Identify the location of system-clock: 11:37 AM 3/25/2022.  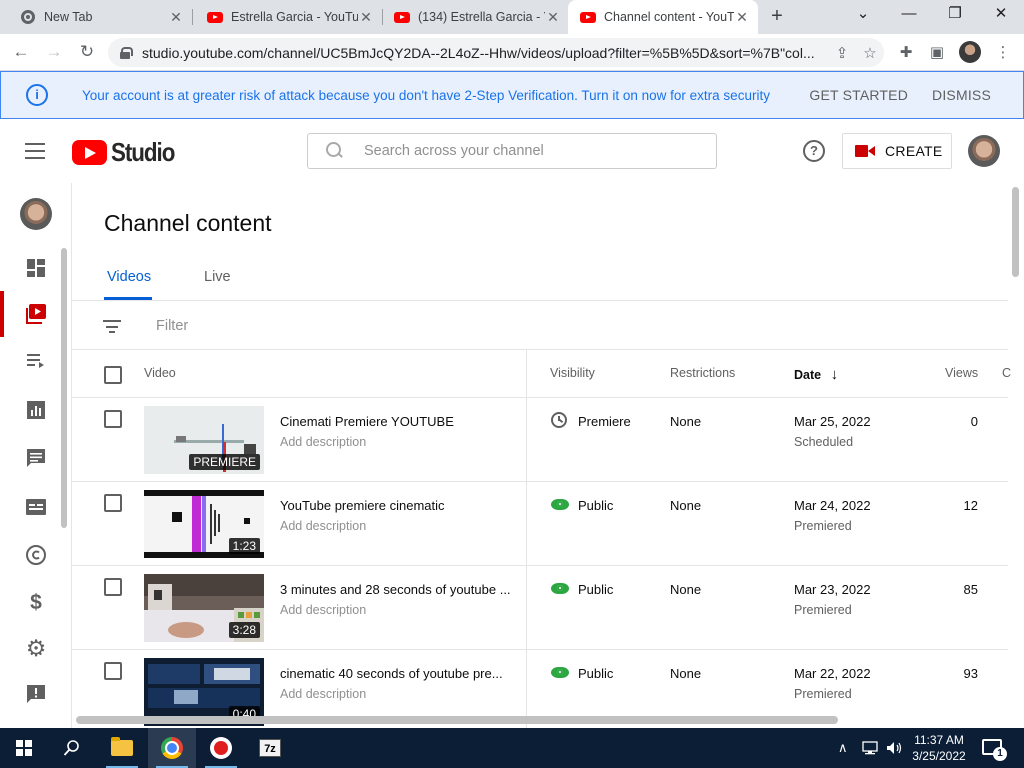
(939, 748).